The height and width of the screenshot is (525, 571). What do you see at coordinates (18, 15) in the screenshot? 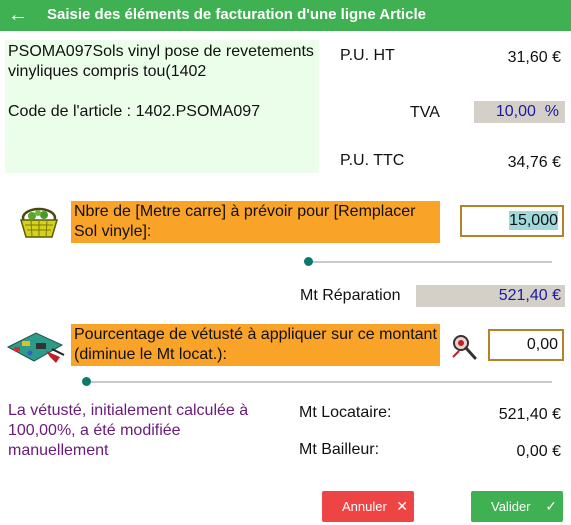
I see `arrow-left-icon: ←` at bounding box center [18, 15].